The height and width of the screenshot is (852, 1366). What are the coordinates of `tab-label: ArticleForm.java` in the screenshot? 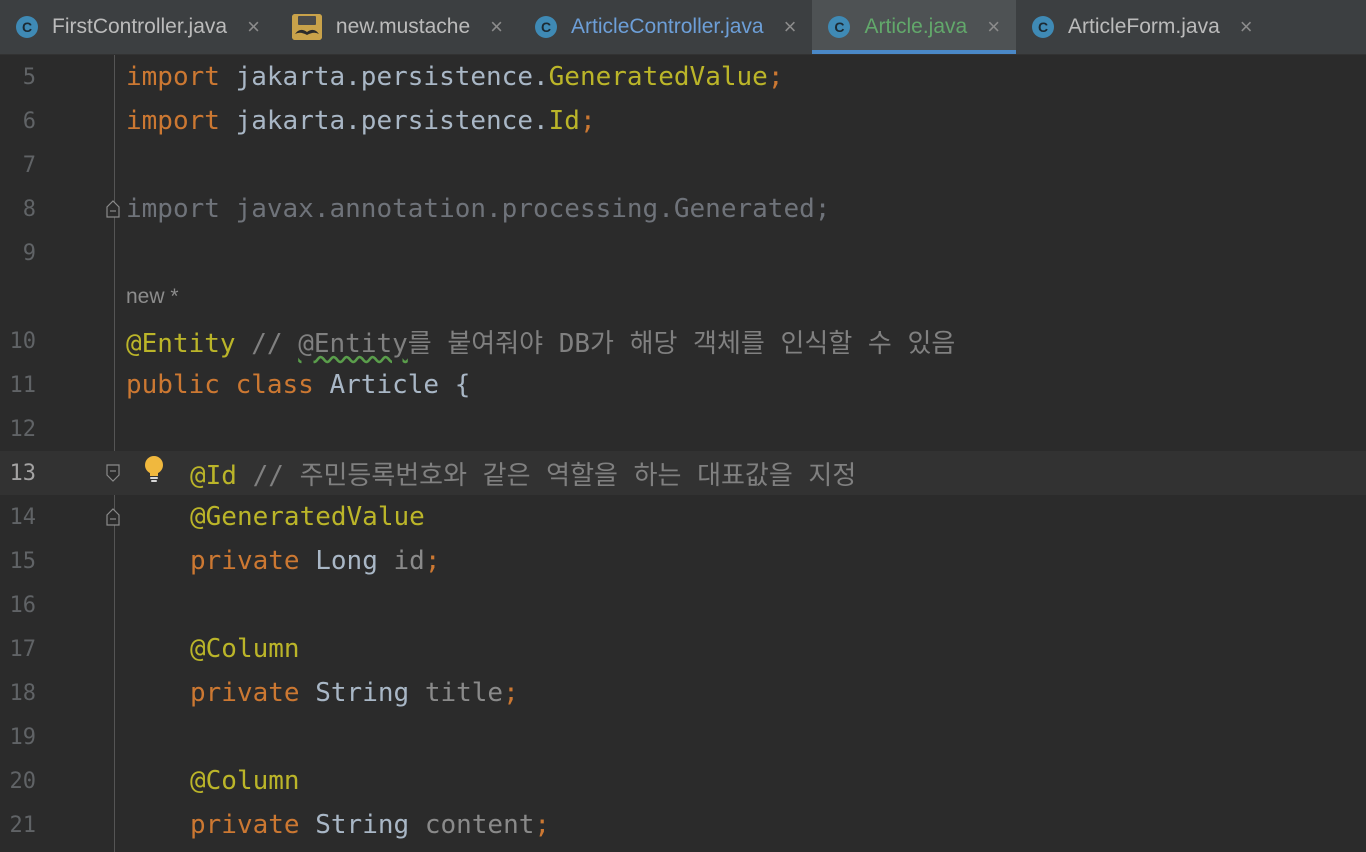 It's located at (1144, 26).